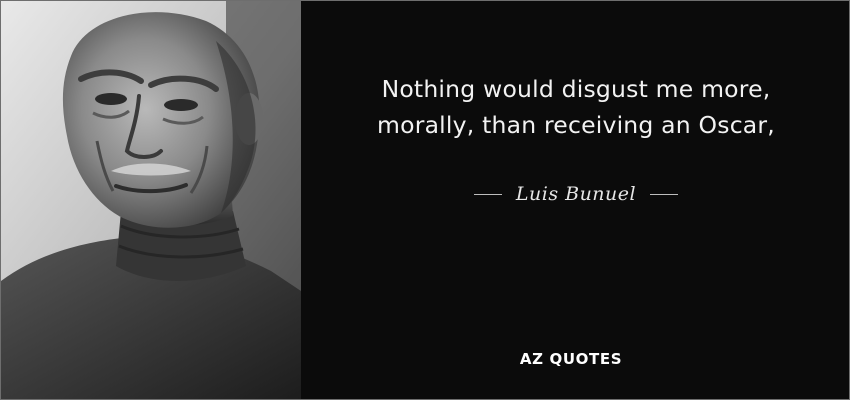 The width and height of the screenshot is (850, 400). What do you see at coordinates (531, 359) in the screenshot?
I see `logo-part-az: AZ` at bounding box center [531, 359].